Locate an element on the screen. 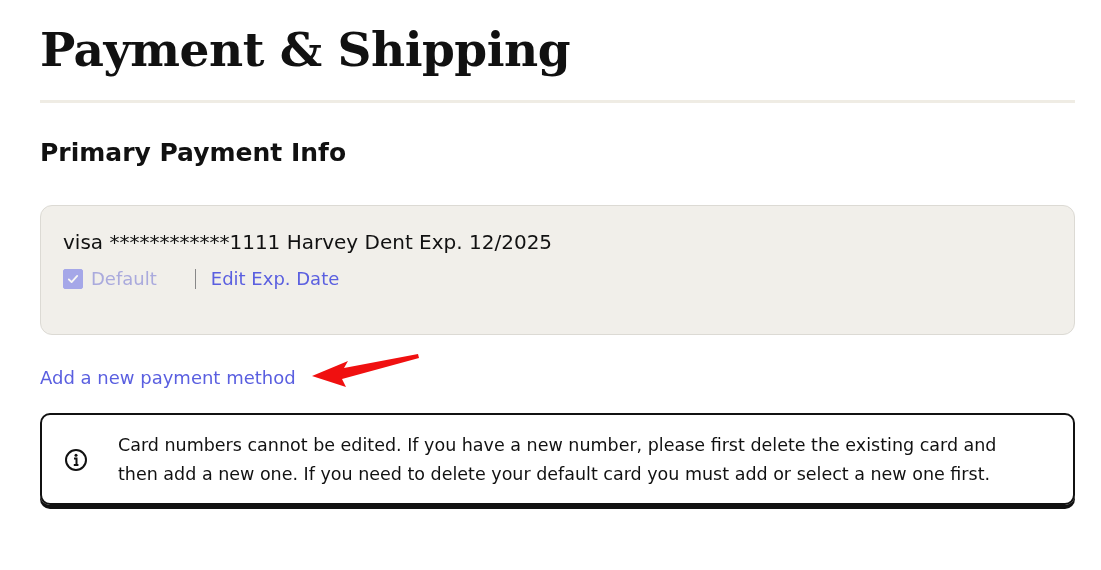  page-title: Payment & Shipping is located at coordinates (306, 50).